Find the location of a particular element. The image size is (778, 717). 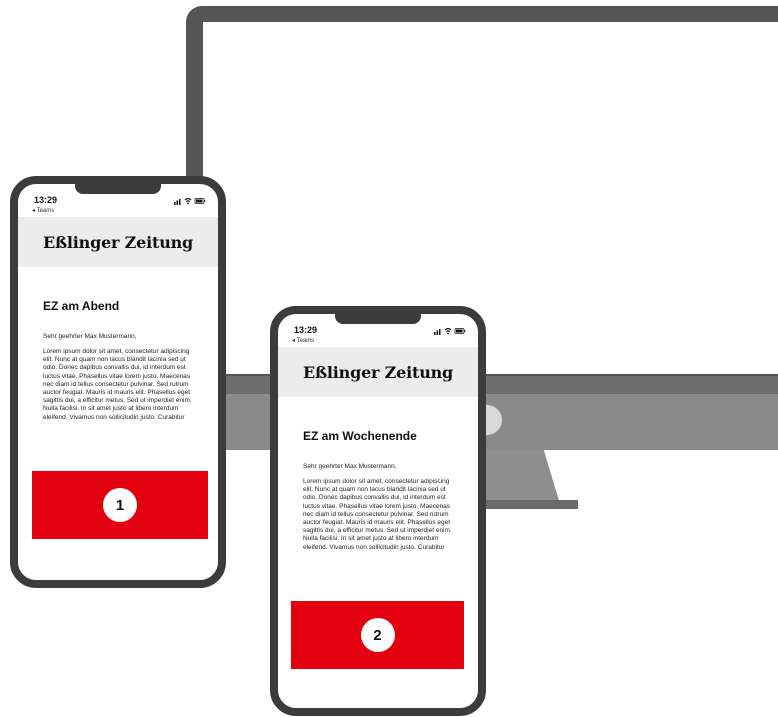

highlight-box: 2 is located at coordinates (377, 635).